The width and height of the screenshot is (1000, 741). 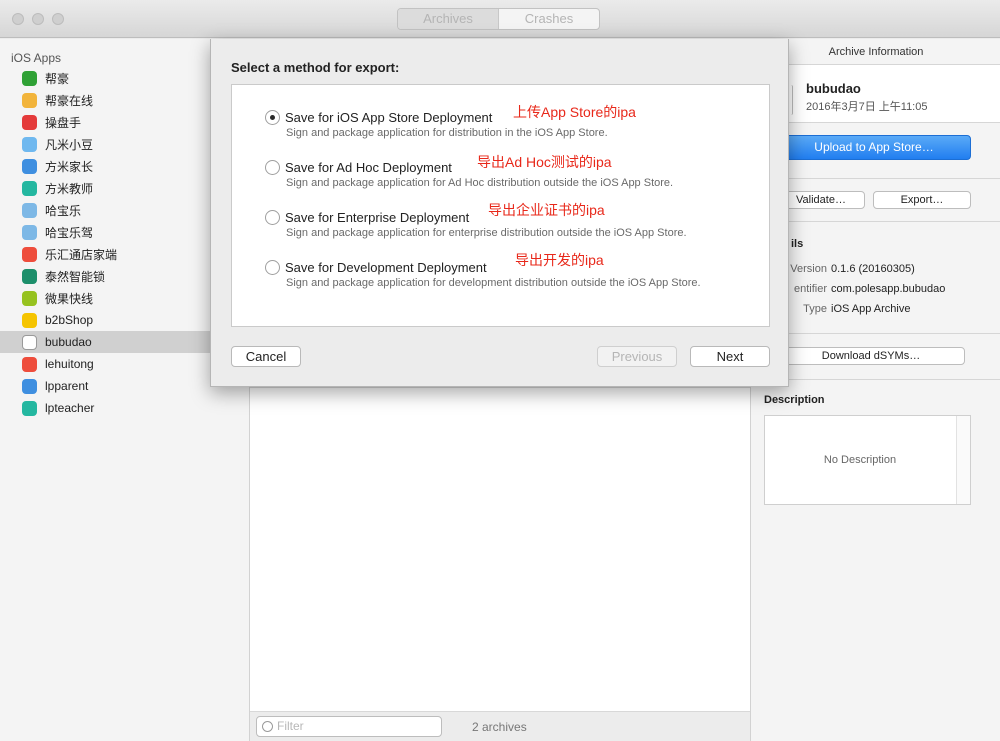 What do you see at coordinates (124, 408) in the screenshot?
I see `sidebar-item-lpteacher: lpteacher` at bounding box center [124, 408].